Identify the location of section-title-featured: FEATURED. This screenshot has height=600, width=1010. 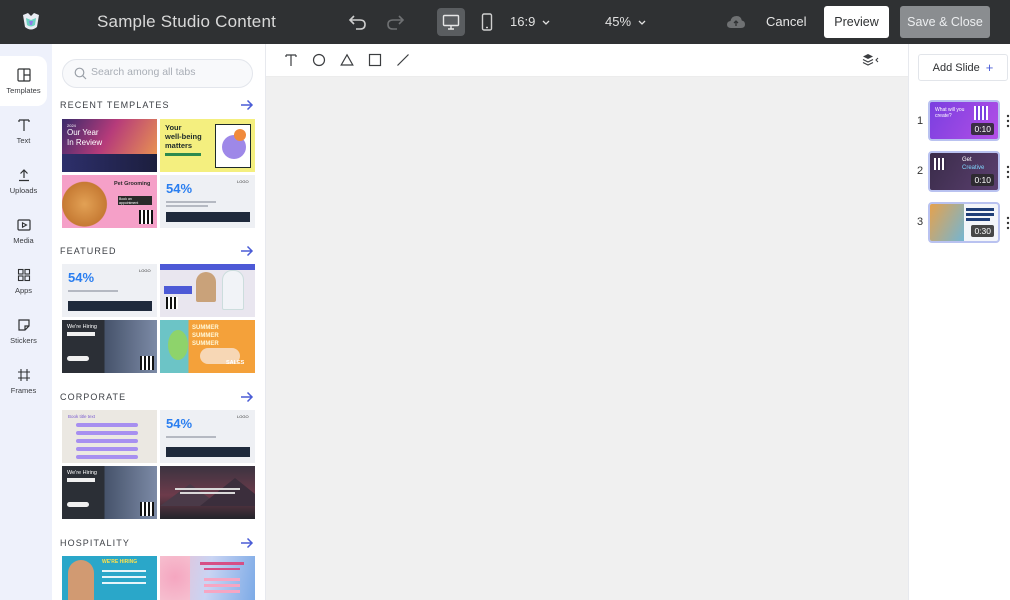
(88, 251).